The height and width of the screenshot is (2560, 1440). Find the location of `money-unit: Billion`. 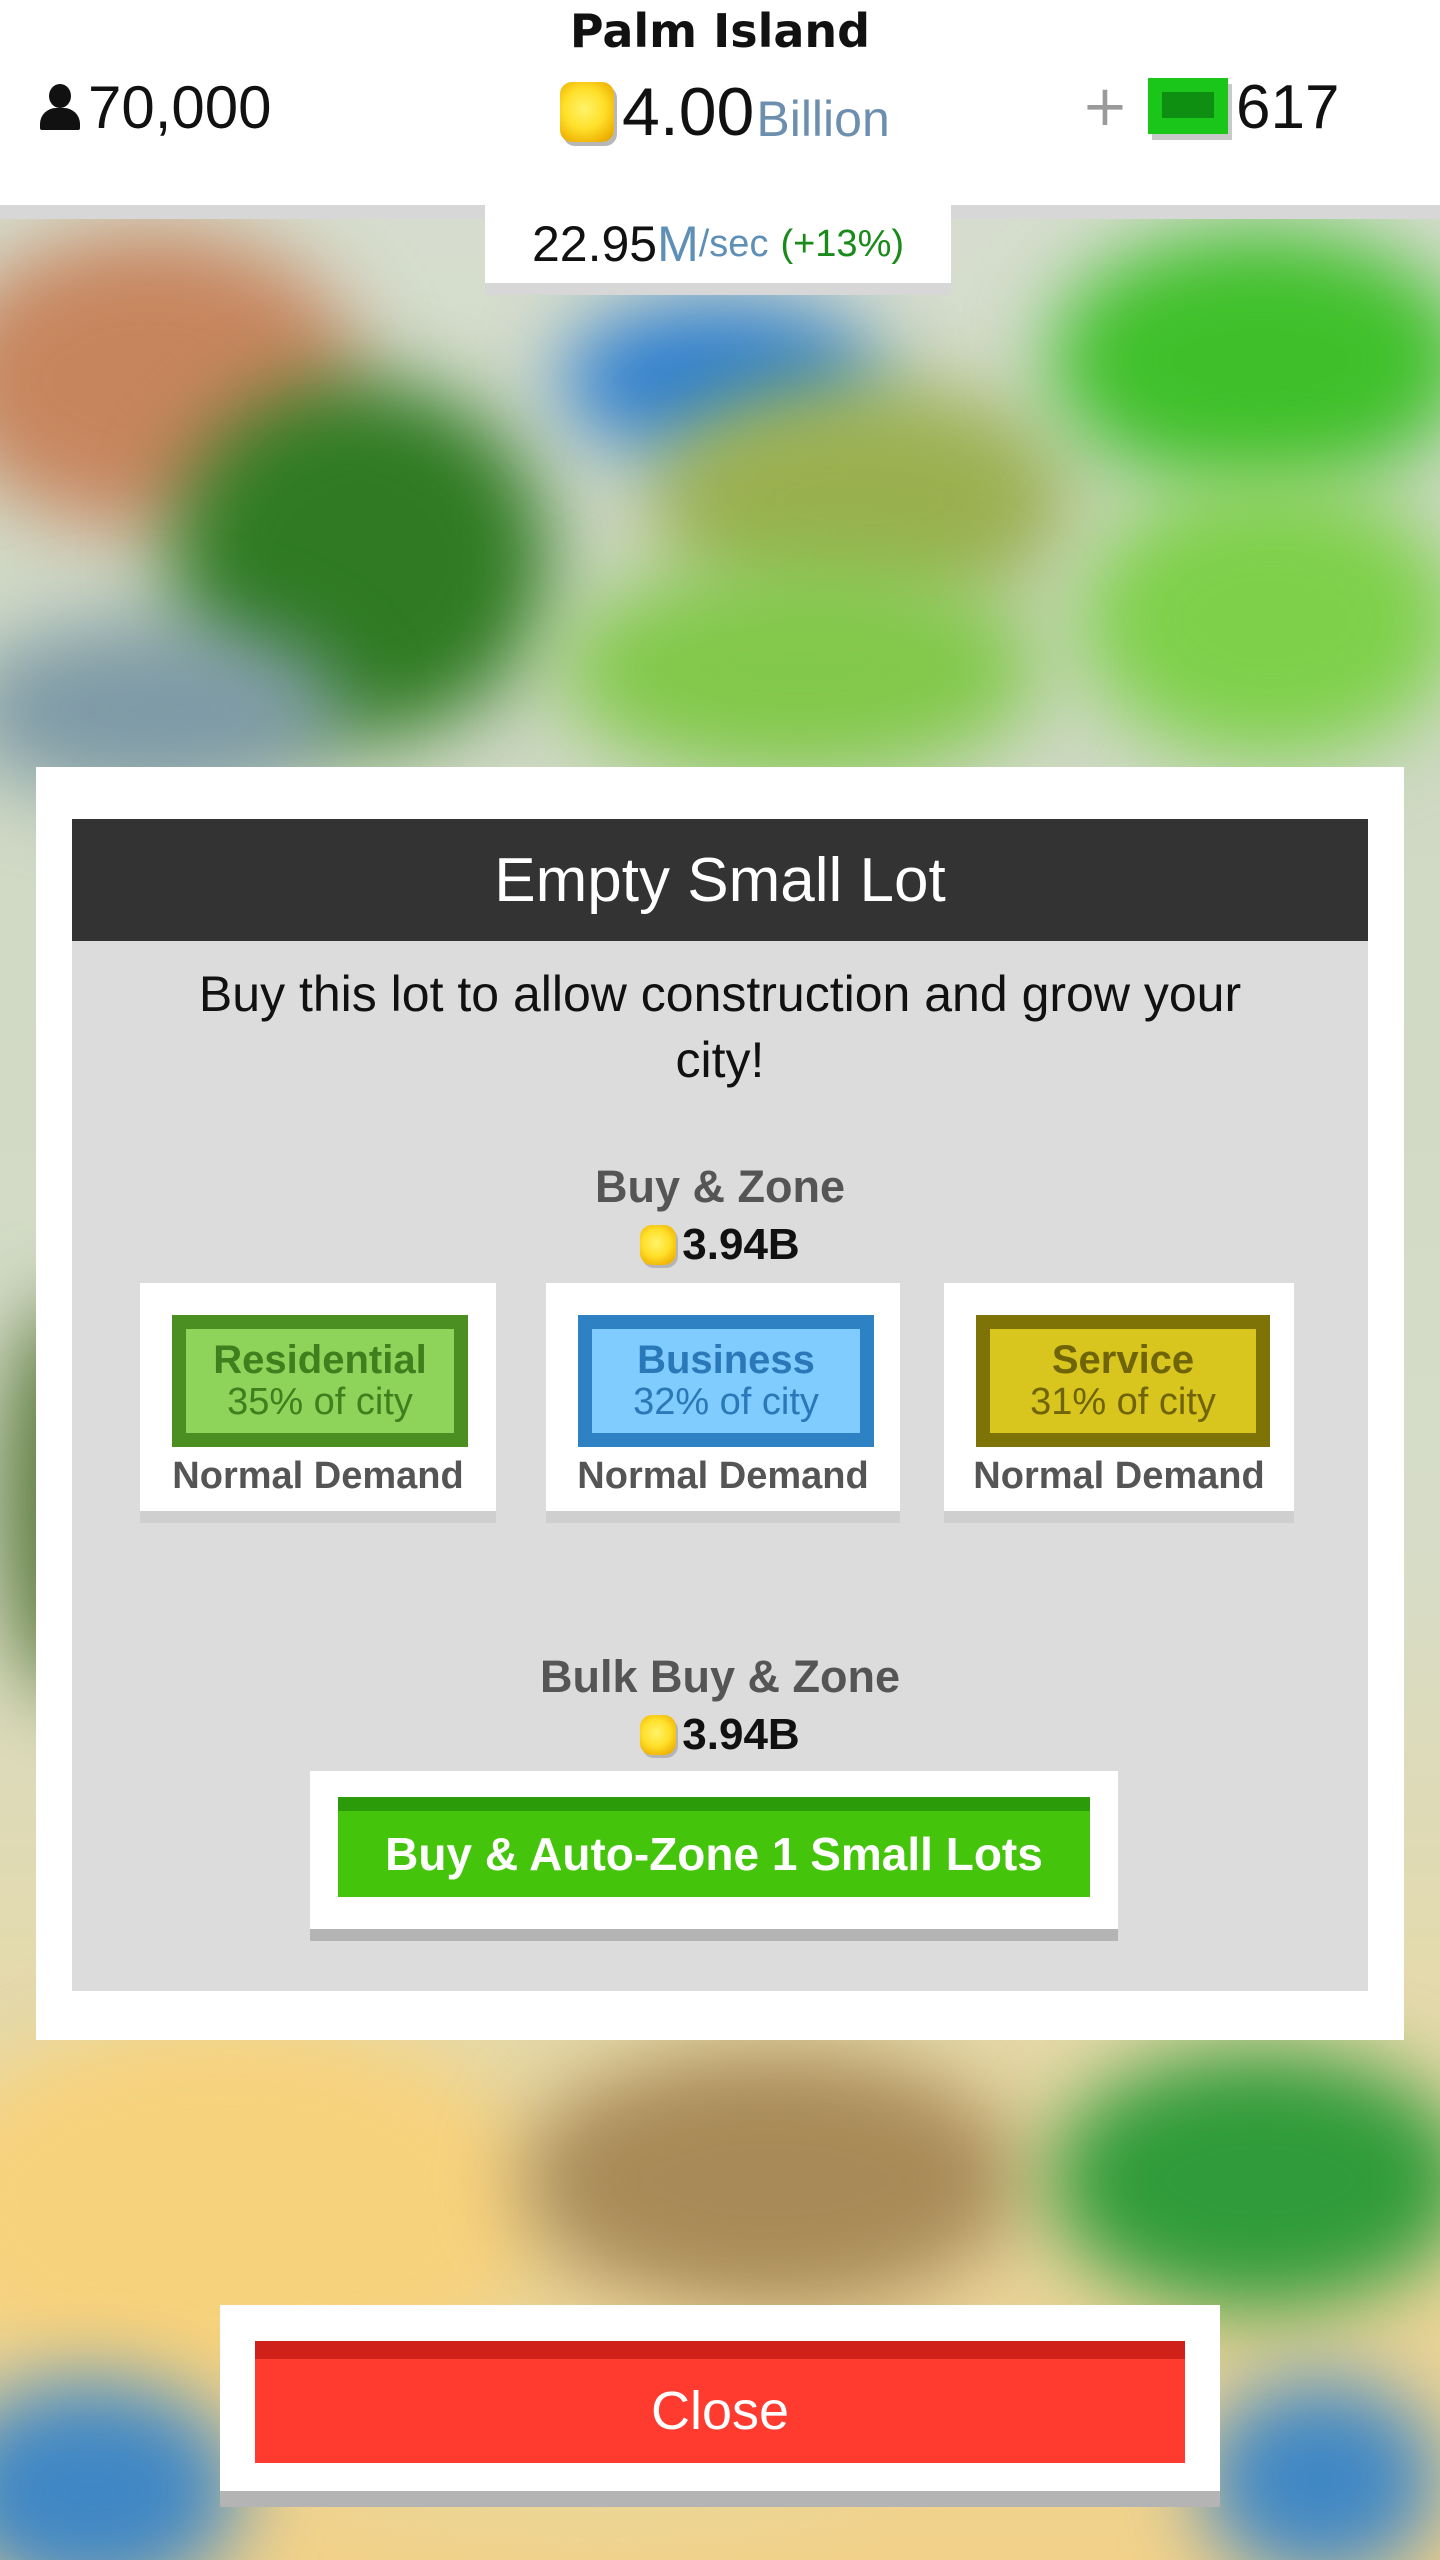

money-unit: Billion is located at coordinates (823, 119).